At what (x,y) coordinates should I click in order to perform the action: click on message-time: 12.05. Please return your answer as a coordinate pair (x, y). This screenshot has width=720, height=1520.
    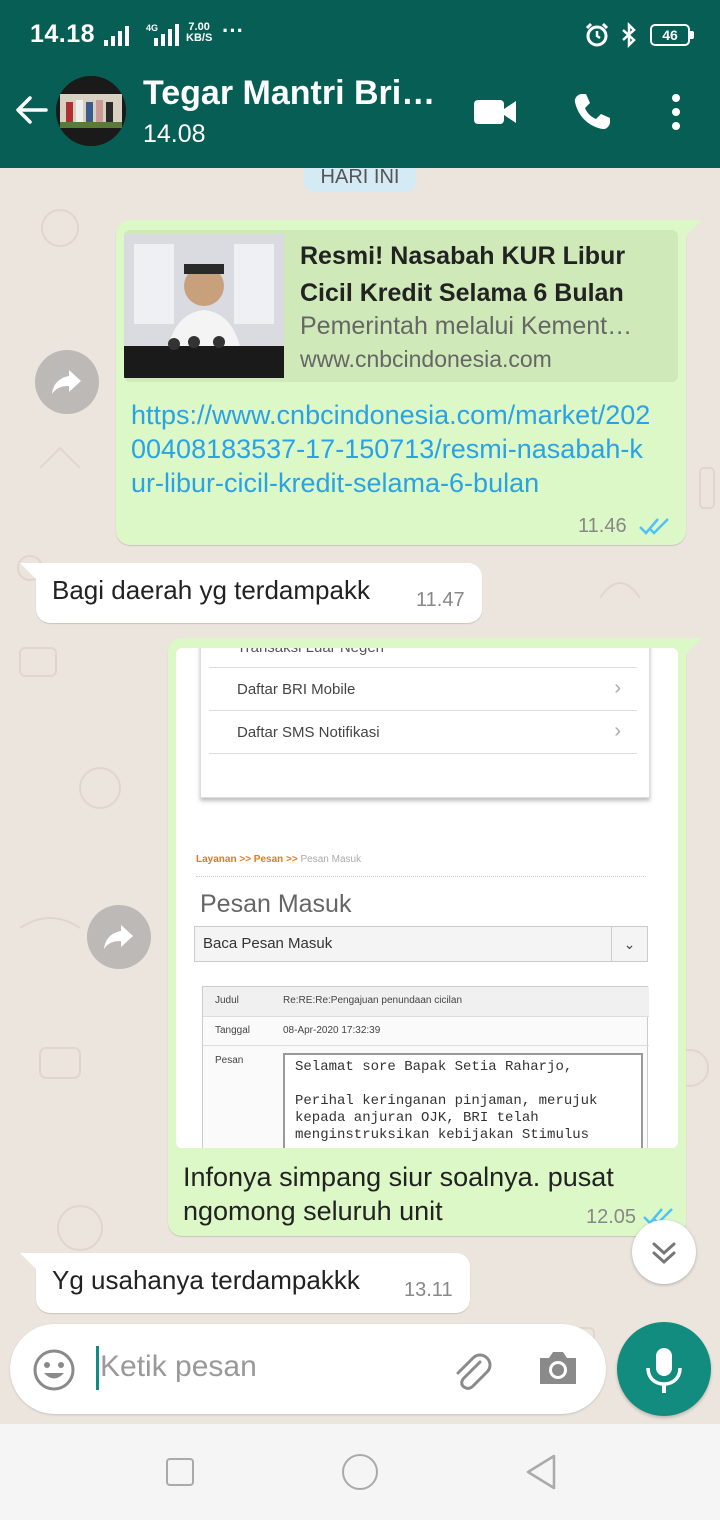
    Looking at the image, I should click on (611, 1217).